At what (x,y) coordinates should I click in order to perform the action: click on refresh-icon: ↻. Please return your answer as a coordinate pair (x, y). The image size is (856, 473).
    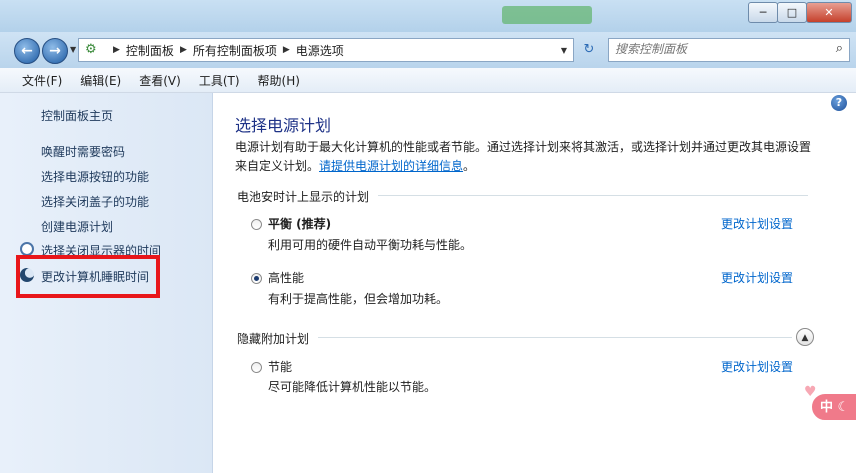
    Looking at the image, I should click on (589, 49).